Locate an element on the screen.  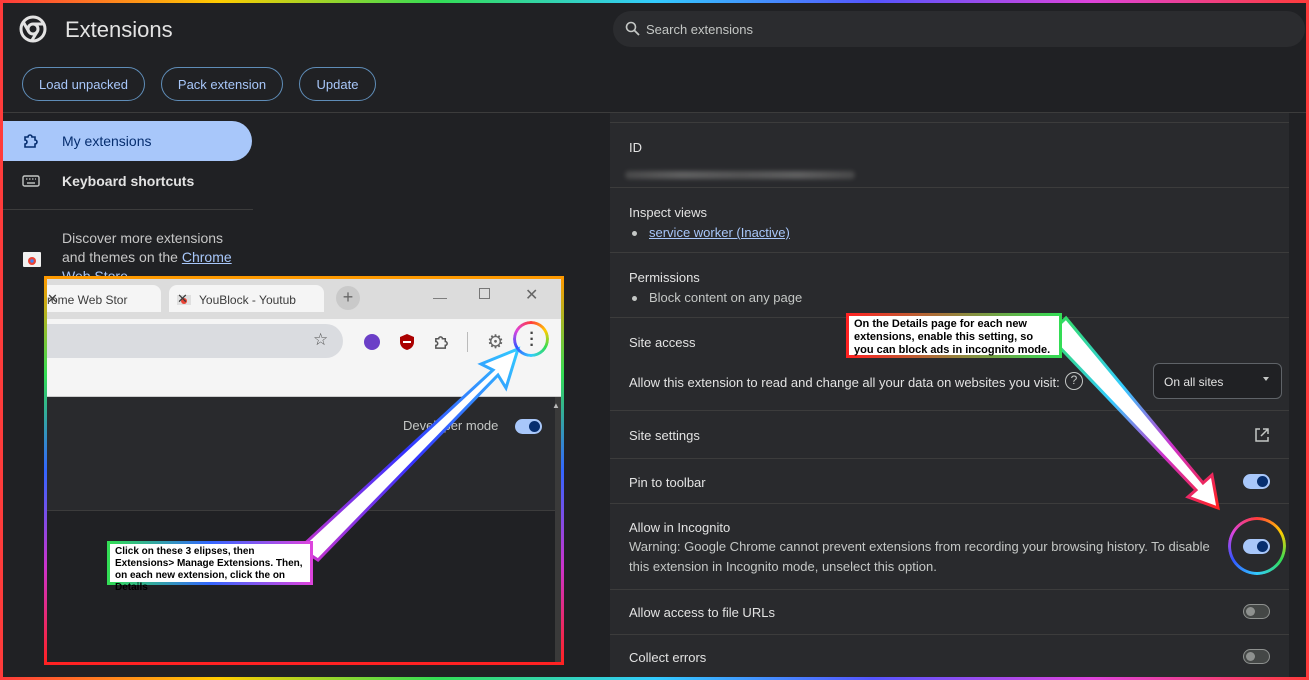
service-worker-link: service worker (Inactive) is located at coordinates (719, 232).